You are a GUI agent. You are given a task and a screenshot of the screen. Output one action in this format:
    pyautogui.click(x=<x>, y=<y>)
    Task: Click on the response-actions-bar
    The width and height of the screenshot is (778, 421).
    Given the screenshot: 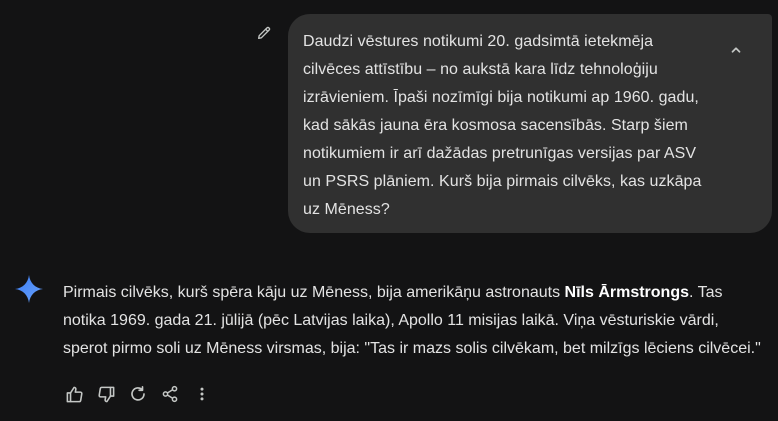 What is the action you would take?
    pyautogui.click(x=138, y=394)
    